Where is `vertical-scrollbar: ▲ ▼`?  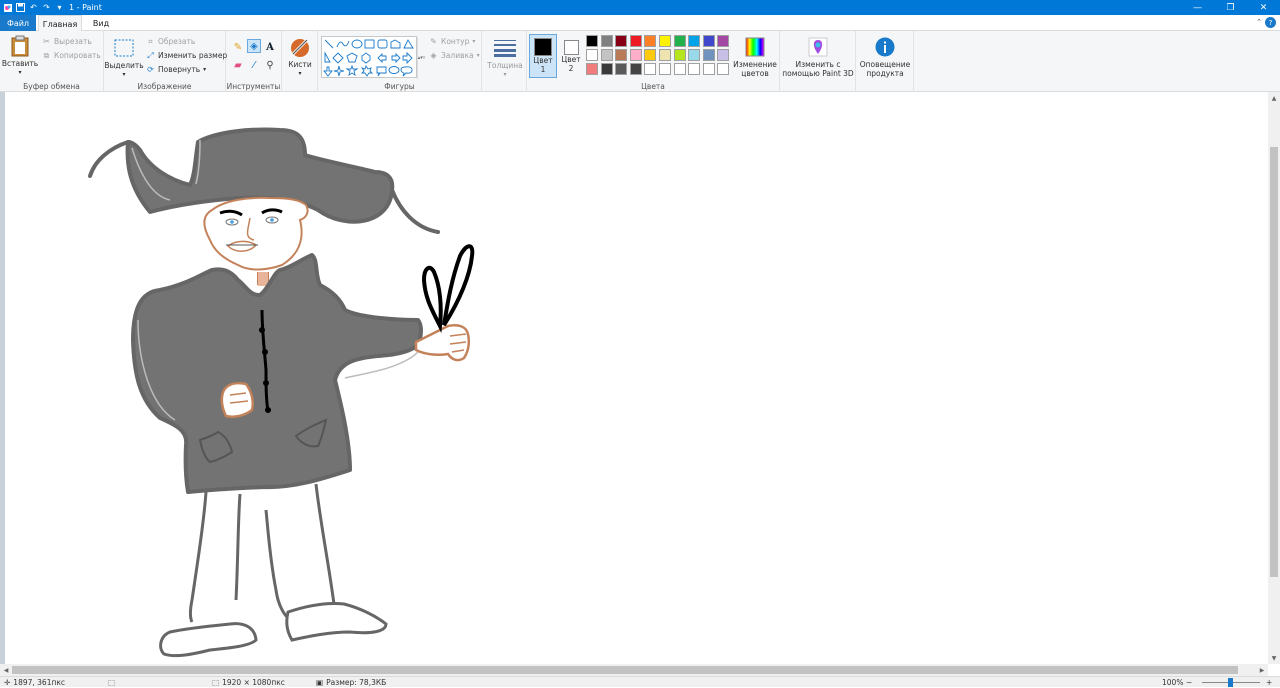
vertical-scrollbar: ▲ ▼ is located at coordinates (1274, 378).